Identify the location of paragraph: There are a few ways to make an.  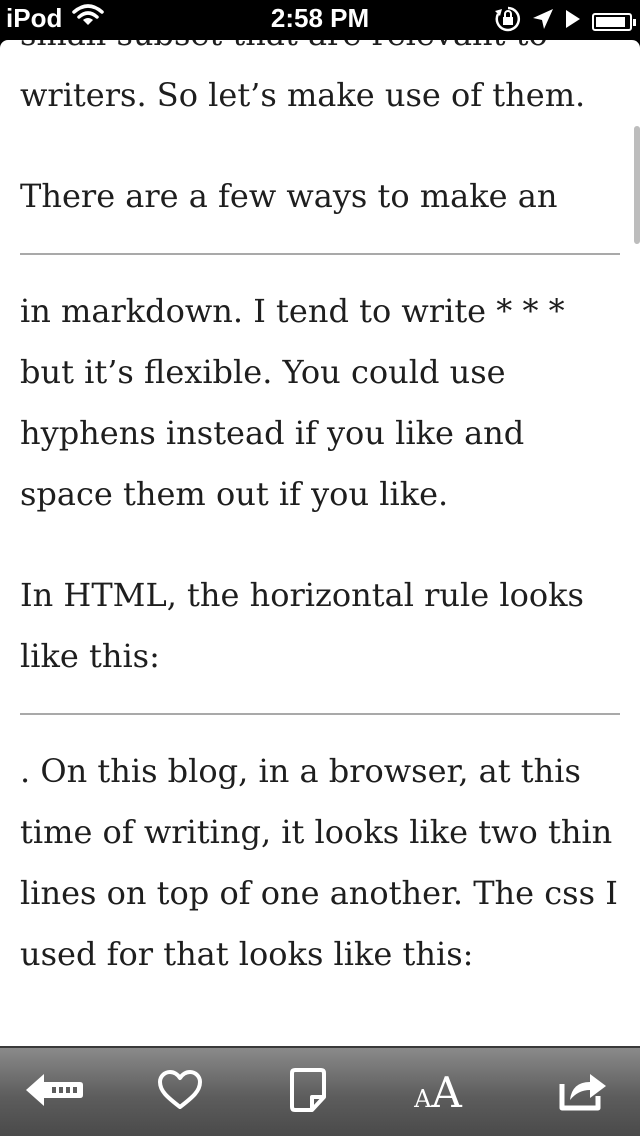
(289, 196).